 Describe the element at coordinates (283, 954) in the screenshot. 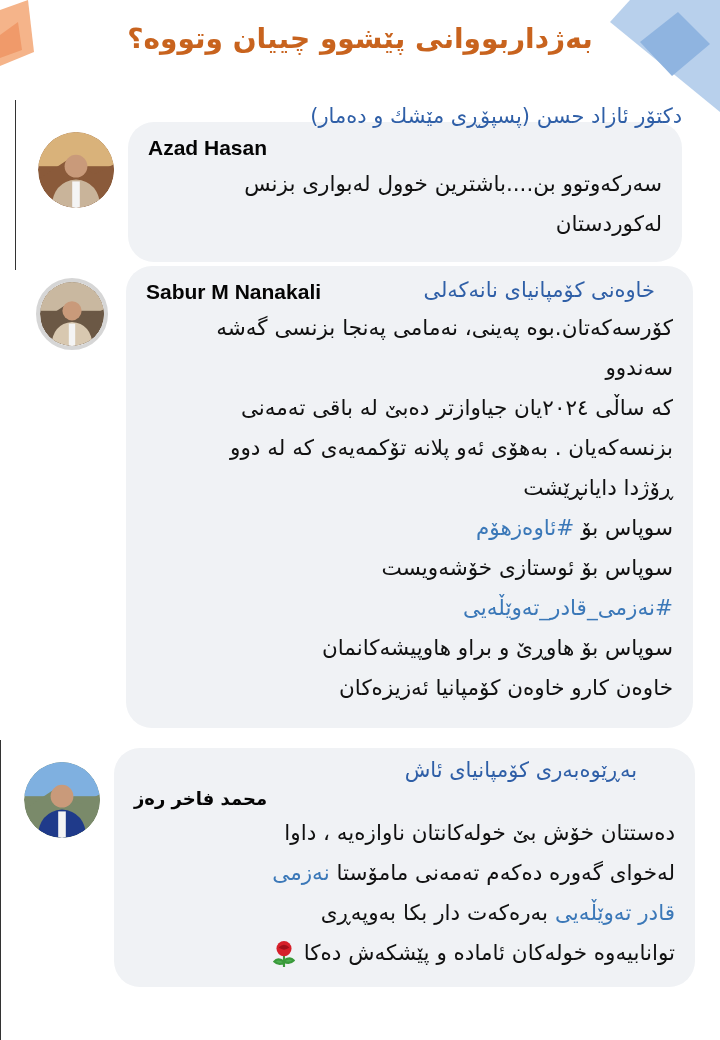

I see `rose-icon` at that location.